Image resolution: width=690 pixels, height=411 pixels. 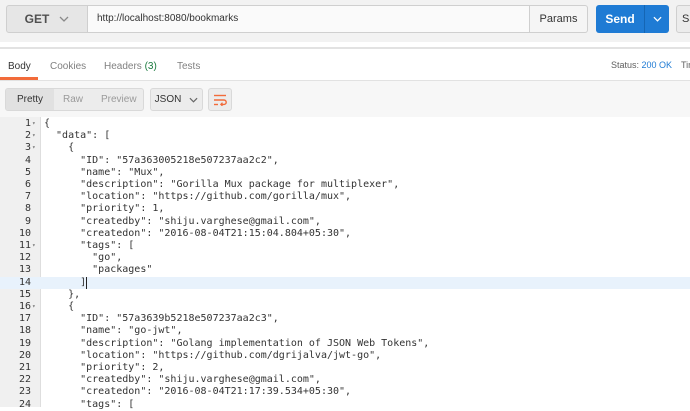 I want to click on code-text: "name": "go-jwt",, so click(x=113, y=331).